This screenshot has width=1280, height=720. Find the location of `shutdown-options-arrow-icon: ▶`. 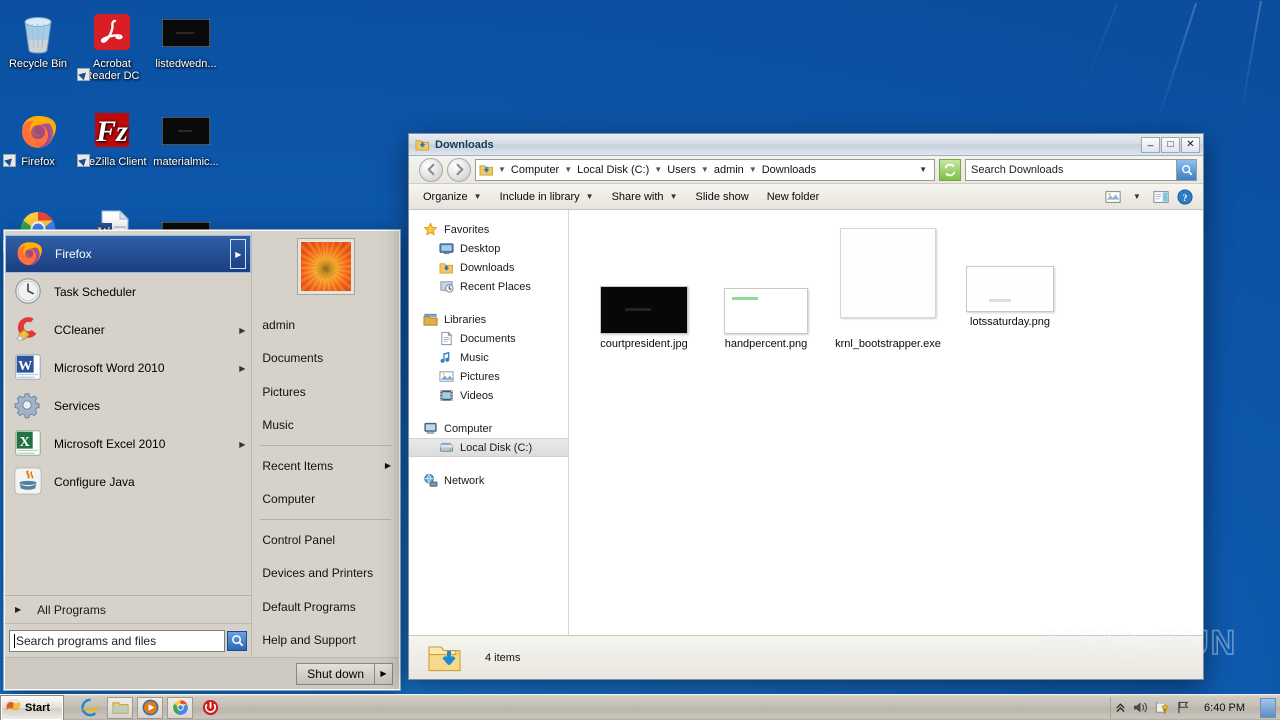

shutdown-options-arrow-icon: ▶ is located at coordinates (383, 673).